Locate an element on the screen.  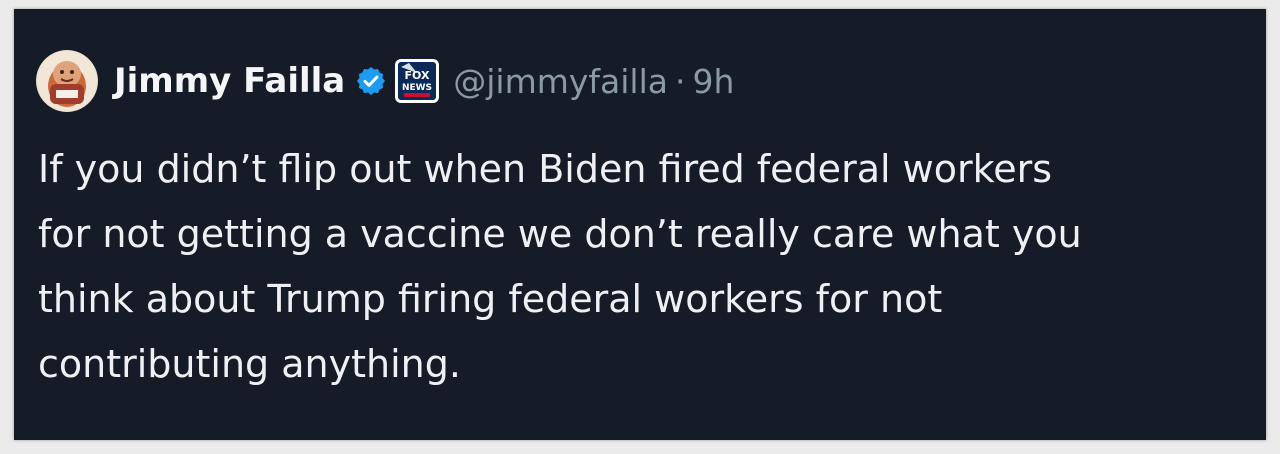
fox-news-logo: FOX NEWS is located at coordinates (417, 81).